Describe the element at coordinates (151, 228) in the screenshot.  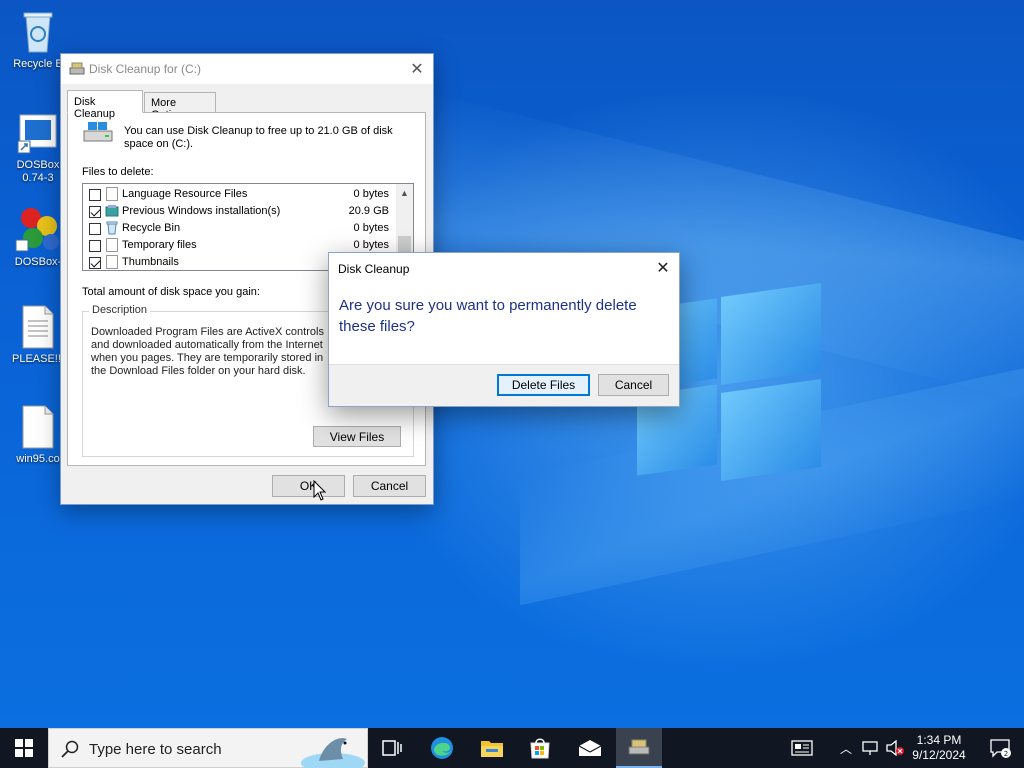
I see `file-name: Recycle Bin` at that location.